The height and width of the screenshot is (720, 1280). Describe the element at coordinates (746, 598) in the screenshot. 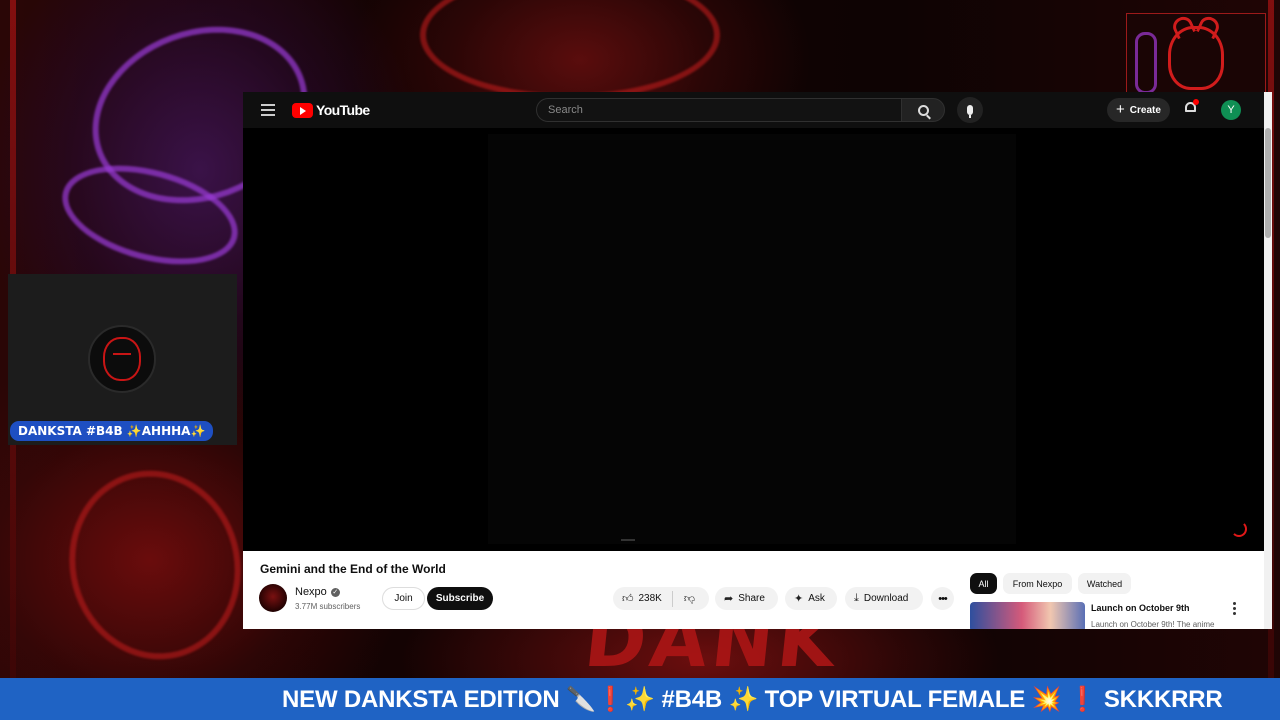

I see `share-button: ➦ Share` at that location.